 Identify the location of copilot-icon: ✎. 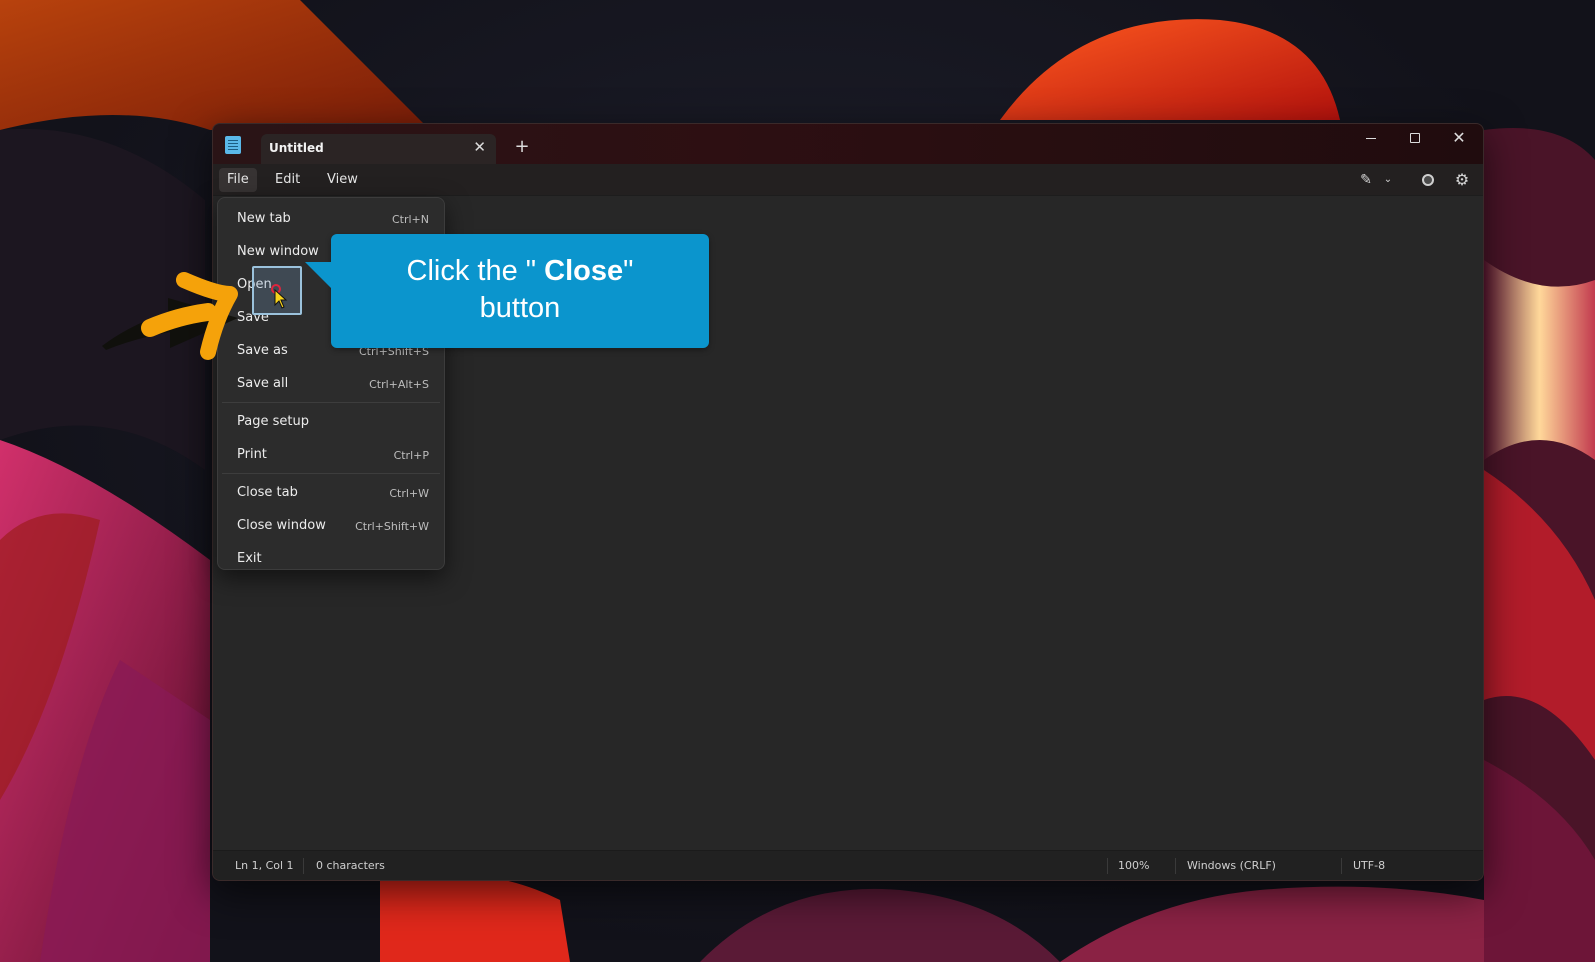
(1366, 180).